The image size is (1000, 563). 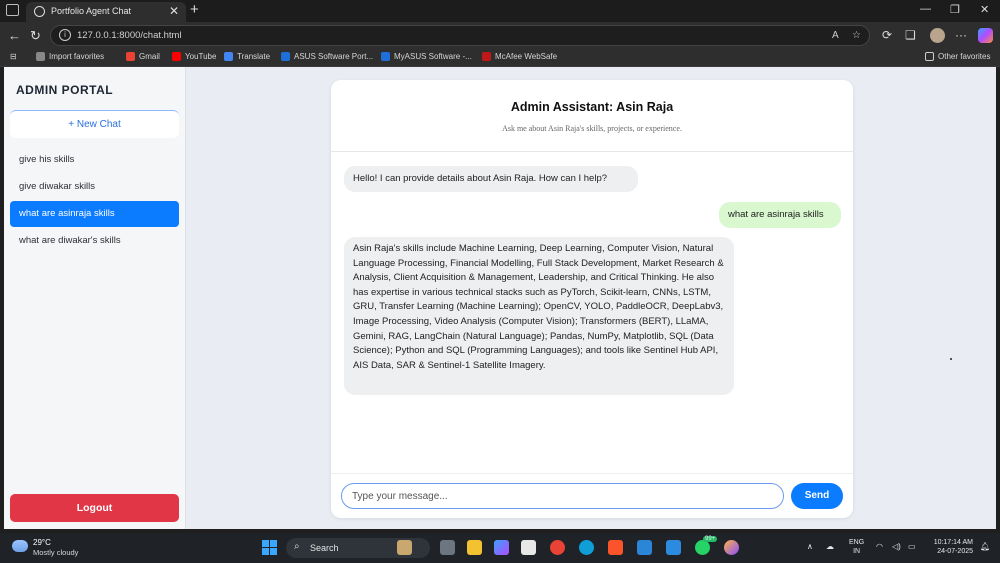 What do you see at coordinates (984, 9) in the screenshot?
I see `window-close-icon: ✕` at bounding box center [984, 9].